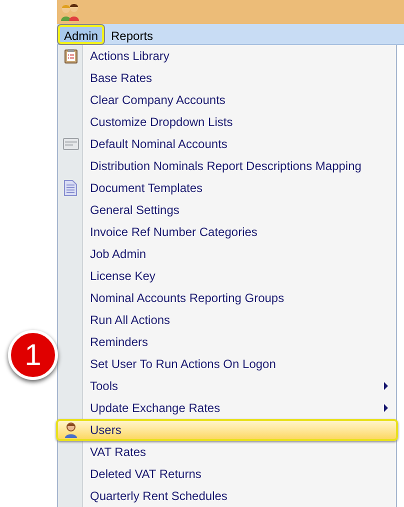 The image size is (404, 507). I want to click on menu-item-label: Distribution Nominals Report Descriptions Mapping, so click(226, 166).